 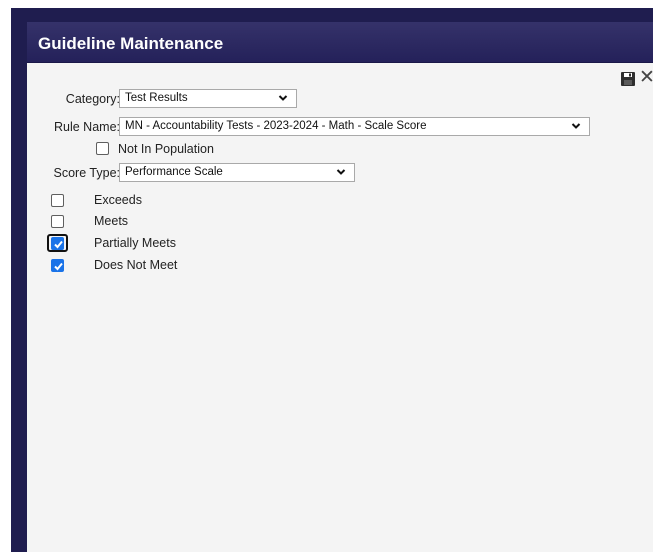 I want to click on meets-label: Meets, so click(x=111, y=221).